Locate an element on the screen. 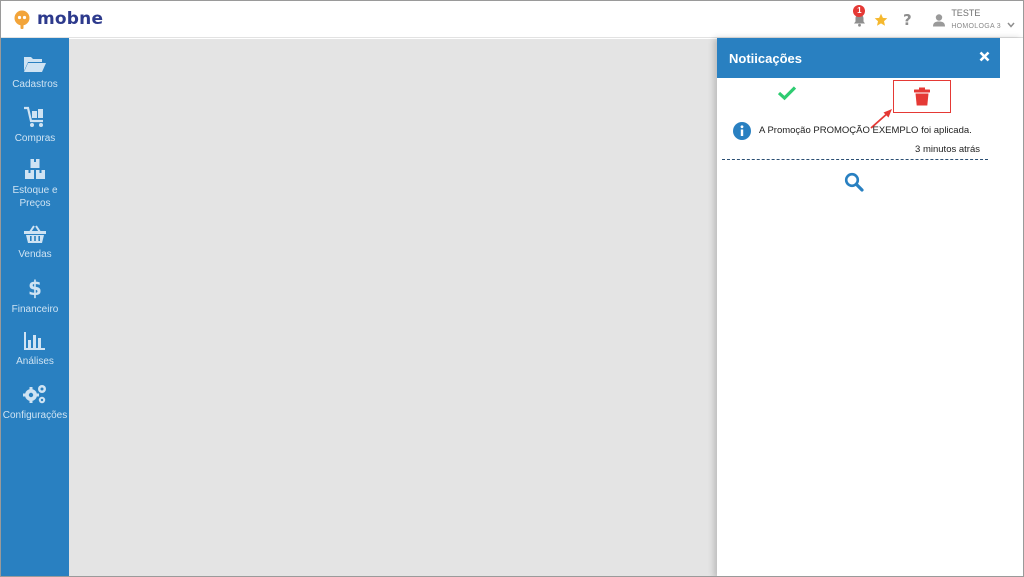  check-icon is located at coordinates (787, 93).